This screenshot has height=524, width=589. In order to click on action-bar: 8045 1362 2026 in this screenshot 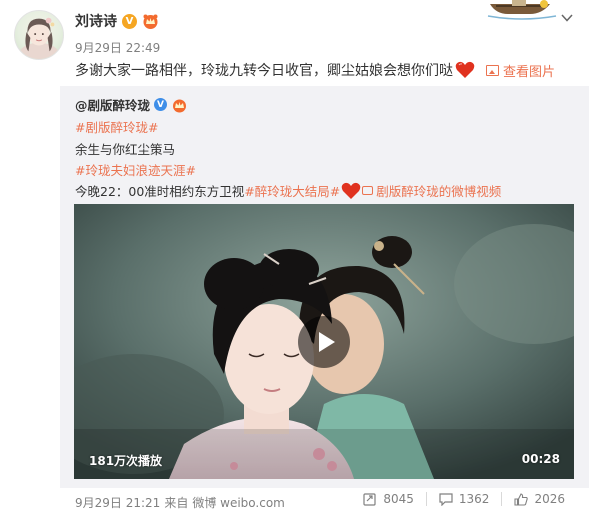, I will do `click(464, 499)`.